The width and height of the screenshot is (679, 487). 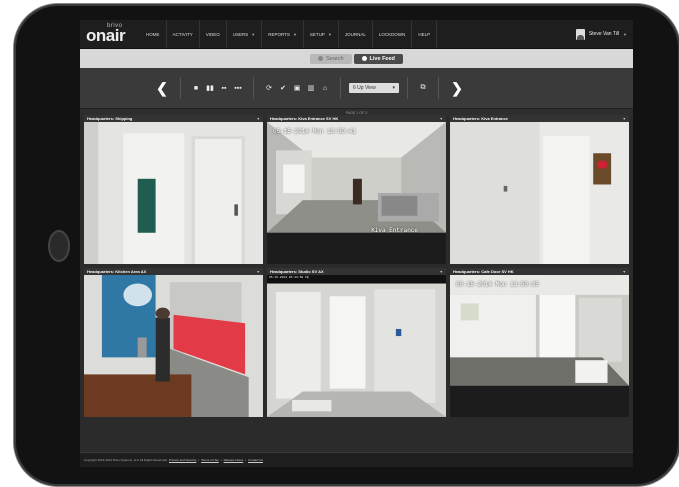 I want to click on previous-page-icon: ❮, so click(x=162, y=88).